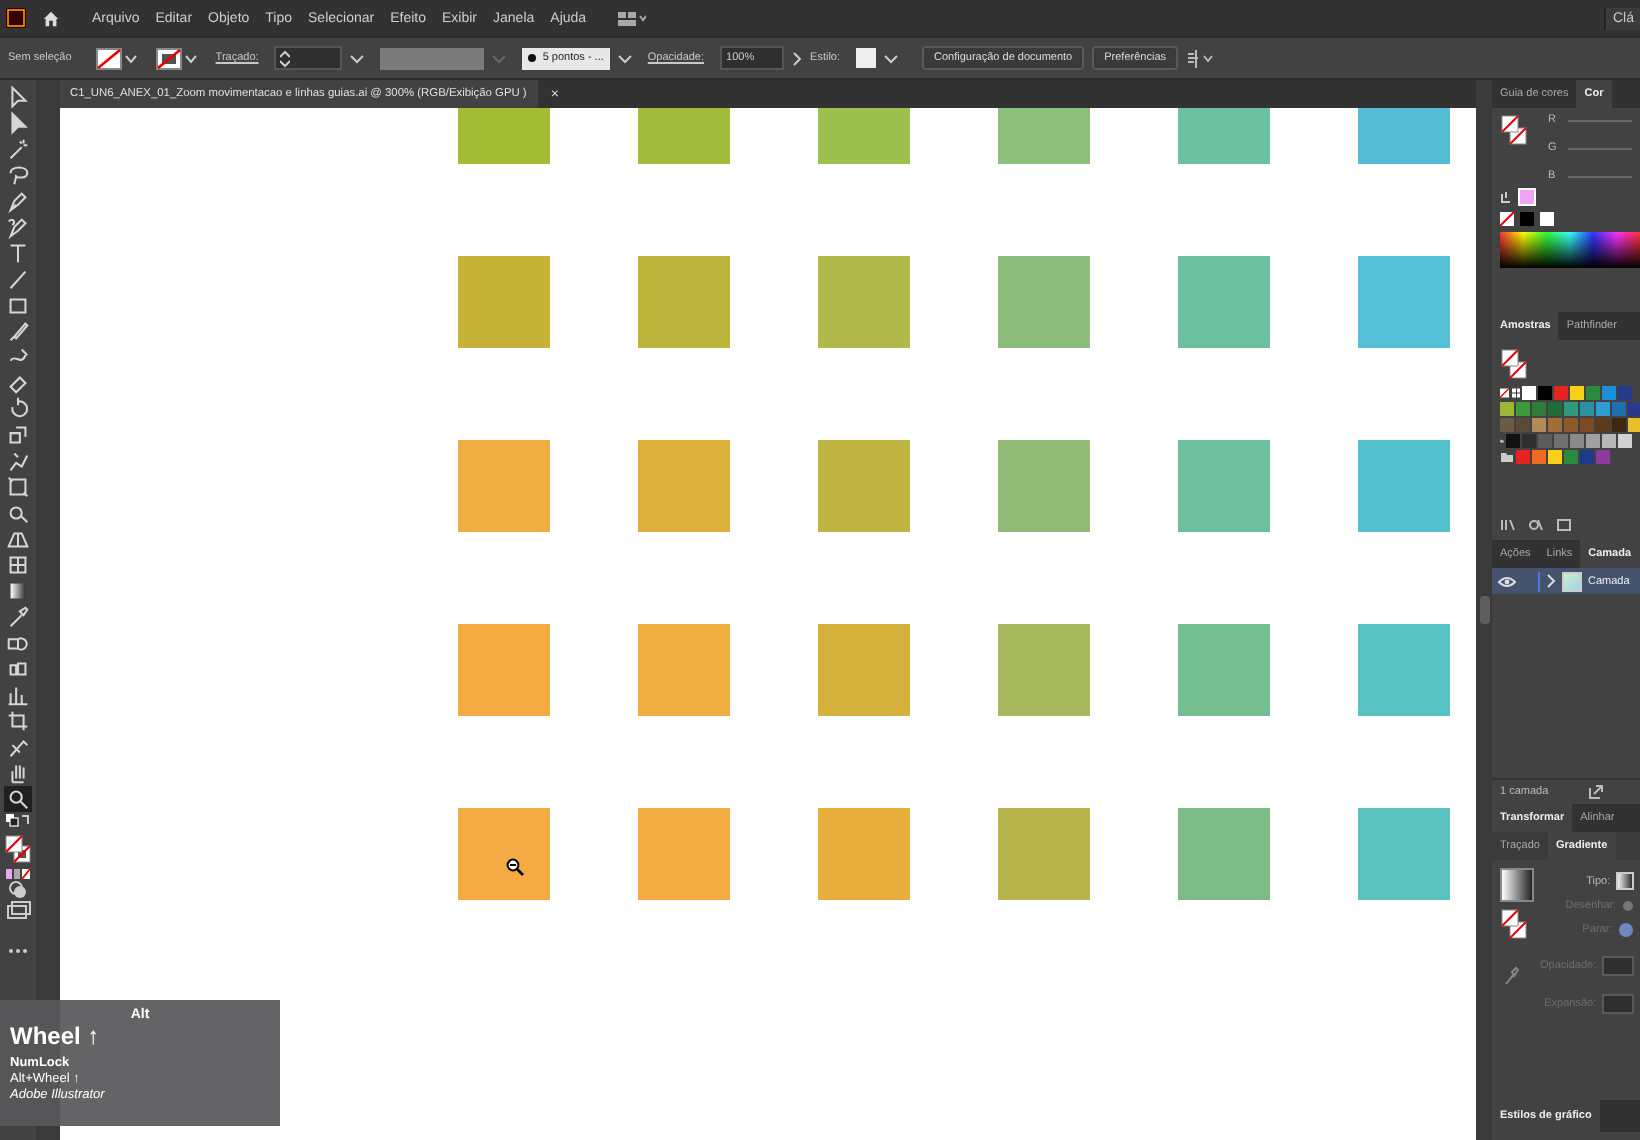  I want to click on rectangle-icon, so click(18, 305).